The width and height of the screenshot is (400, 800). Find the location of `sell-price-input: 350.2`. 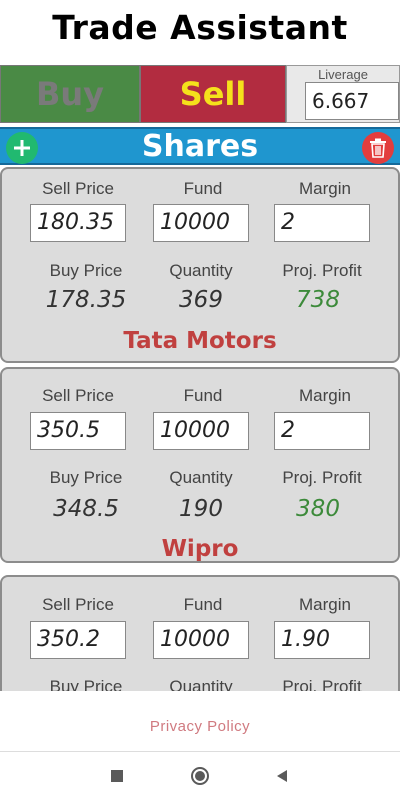

sell-price-input: 350.2 is located at coordinates (78, 640).